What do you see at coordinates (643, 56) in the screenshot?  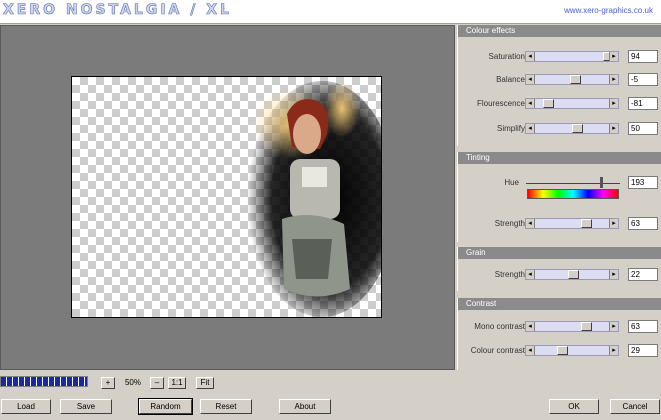 I see `saturation-value: 94` at bounding box center [643, 56].